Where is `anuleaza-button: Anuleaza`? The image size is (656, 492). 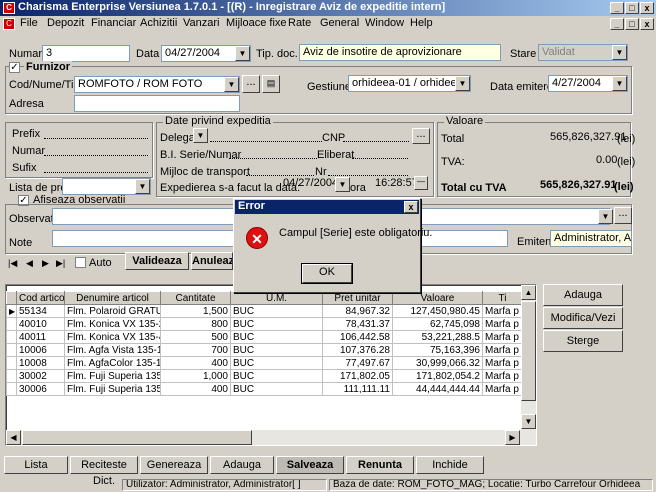
anuleaza-button: Anuleaza is located at coordinates (212, 261).